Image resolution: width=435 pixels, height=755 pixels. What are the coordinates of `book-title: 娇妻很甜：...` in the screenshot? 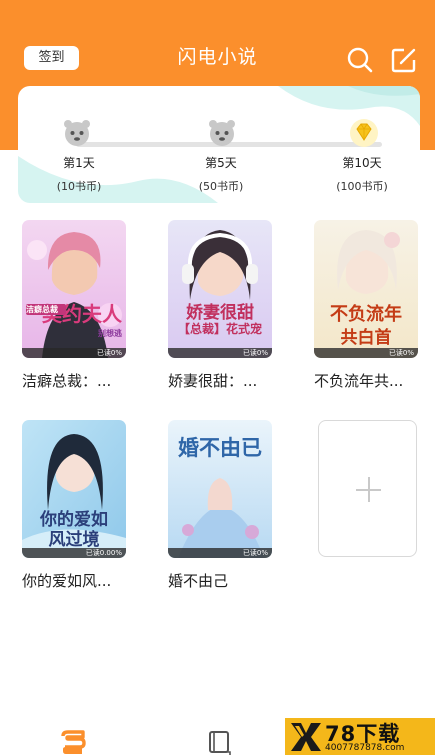 It's located at (233, 380).